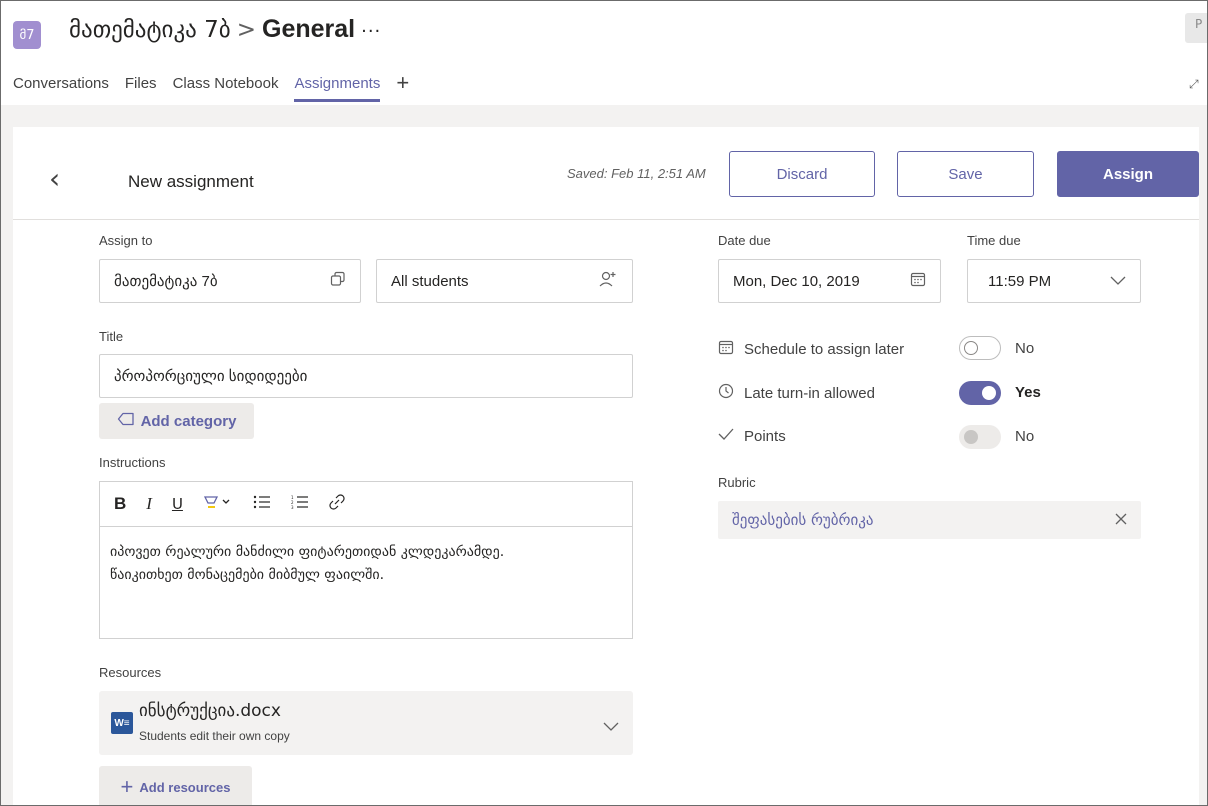  Describe the element at coordinates (177, 504) in the screenshot. I see `underline-button: U` at that location.